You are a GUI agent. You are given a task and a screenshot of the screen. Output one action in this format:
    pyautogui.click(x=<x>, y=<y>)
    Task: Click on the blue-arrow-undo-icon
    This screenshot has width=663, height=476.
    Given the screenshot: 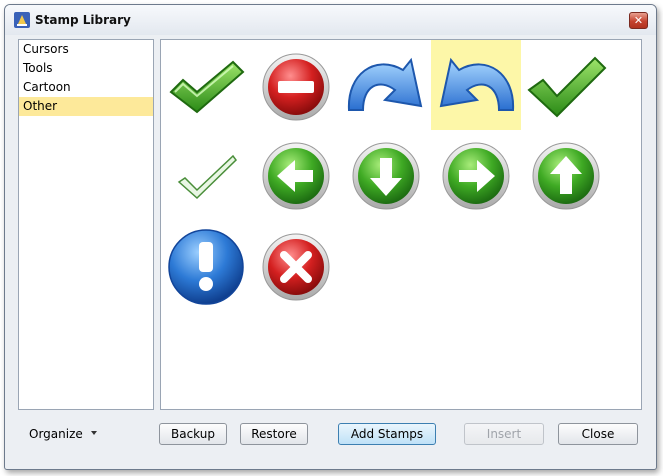 What is the action you would take?
    pyautogui.click(x=476, y=85)
    